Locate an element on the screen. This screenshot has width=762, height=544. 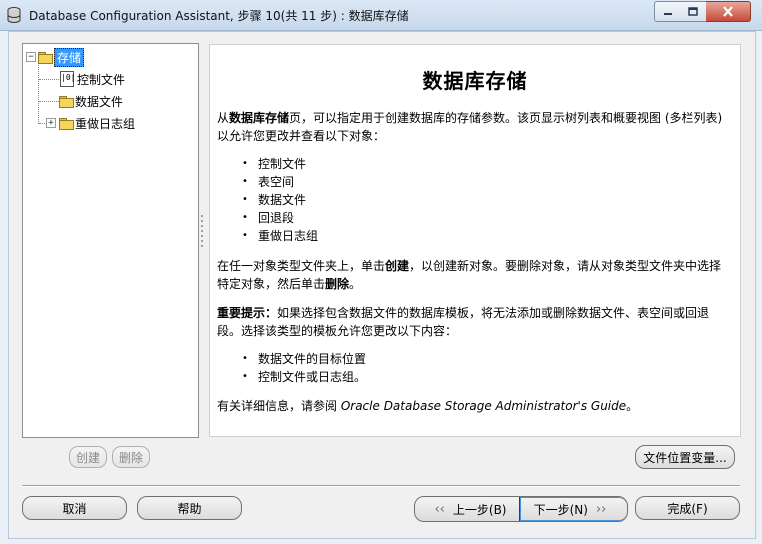
divider is located at coordinates (381, 486).